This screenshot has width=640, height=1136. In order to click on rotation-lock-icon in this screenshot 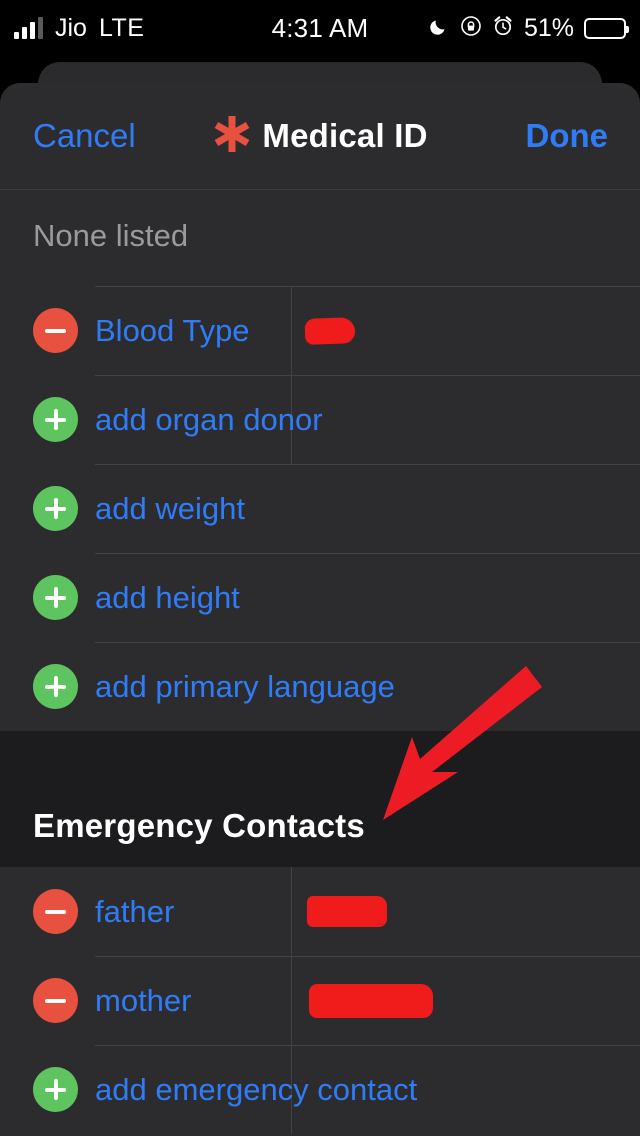, I will do `click(471, 28)`.